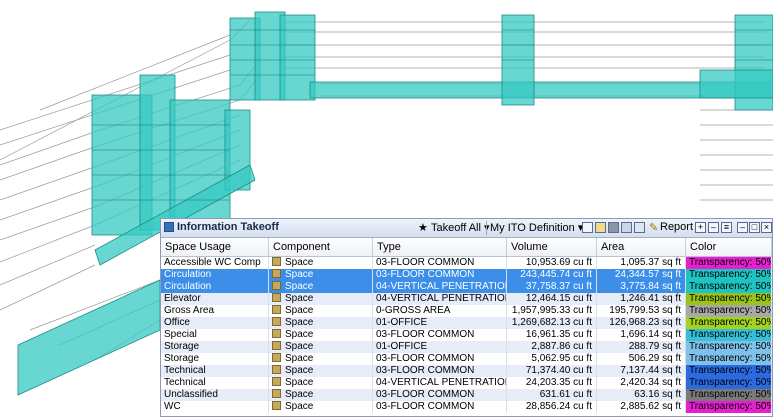 The height and width of the screenshot is (417, 773). I want to click on cell-volume: 37,758.37 cu ft, so click(552, 287).